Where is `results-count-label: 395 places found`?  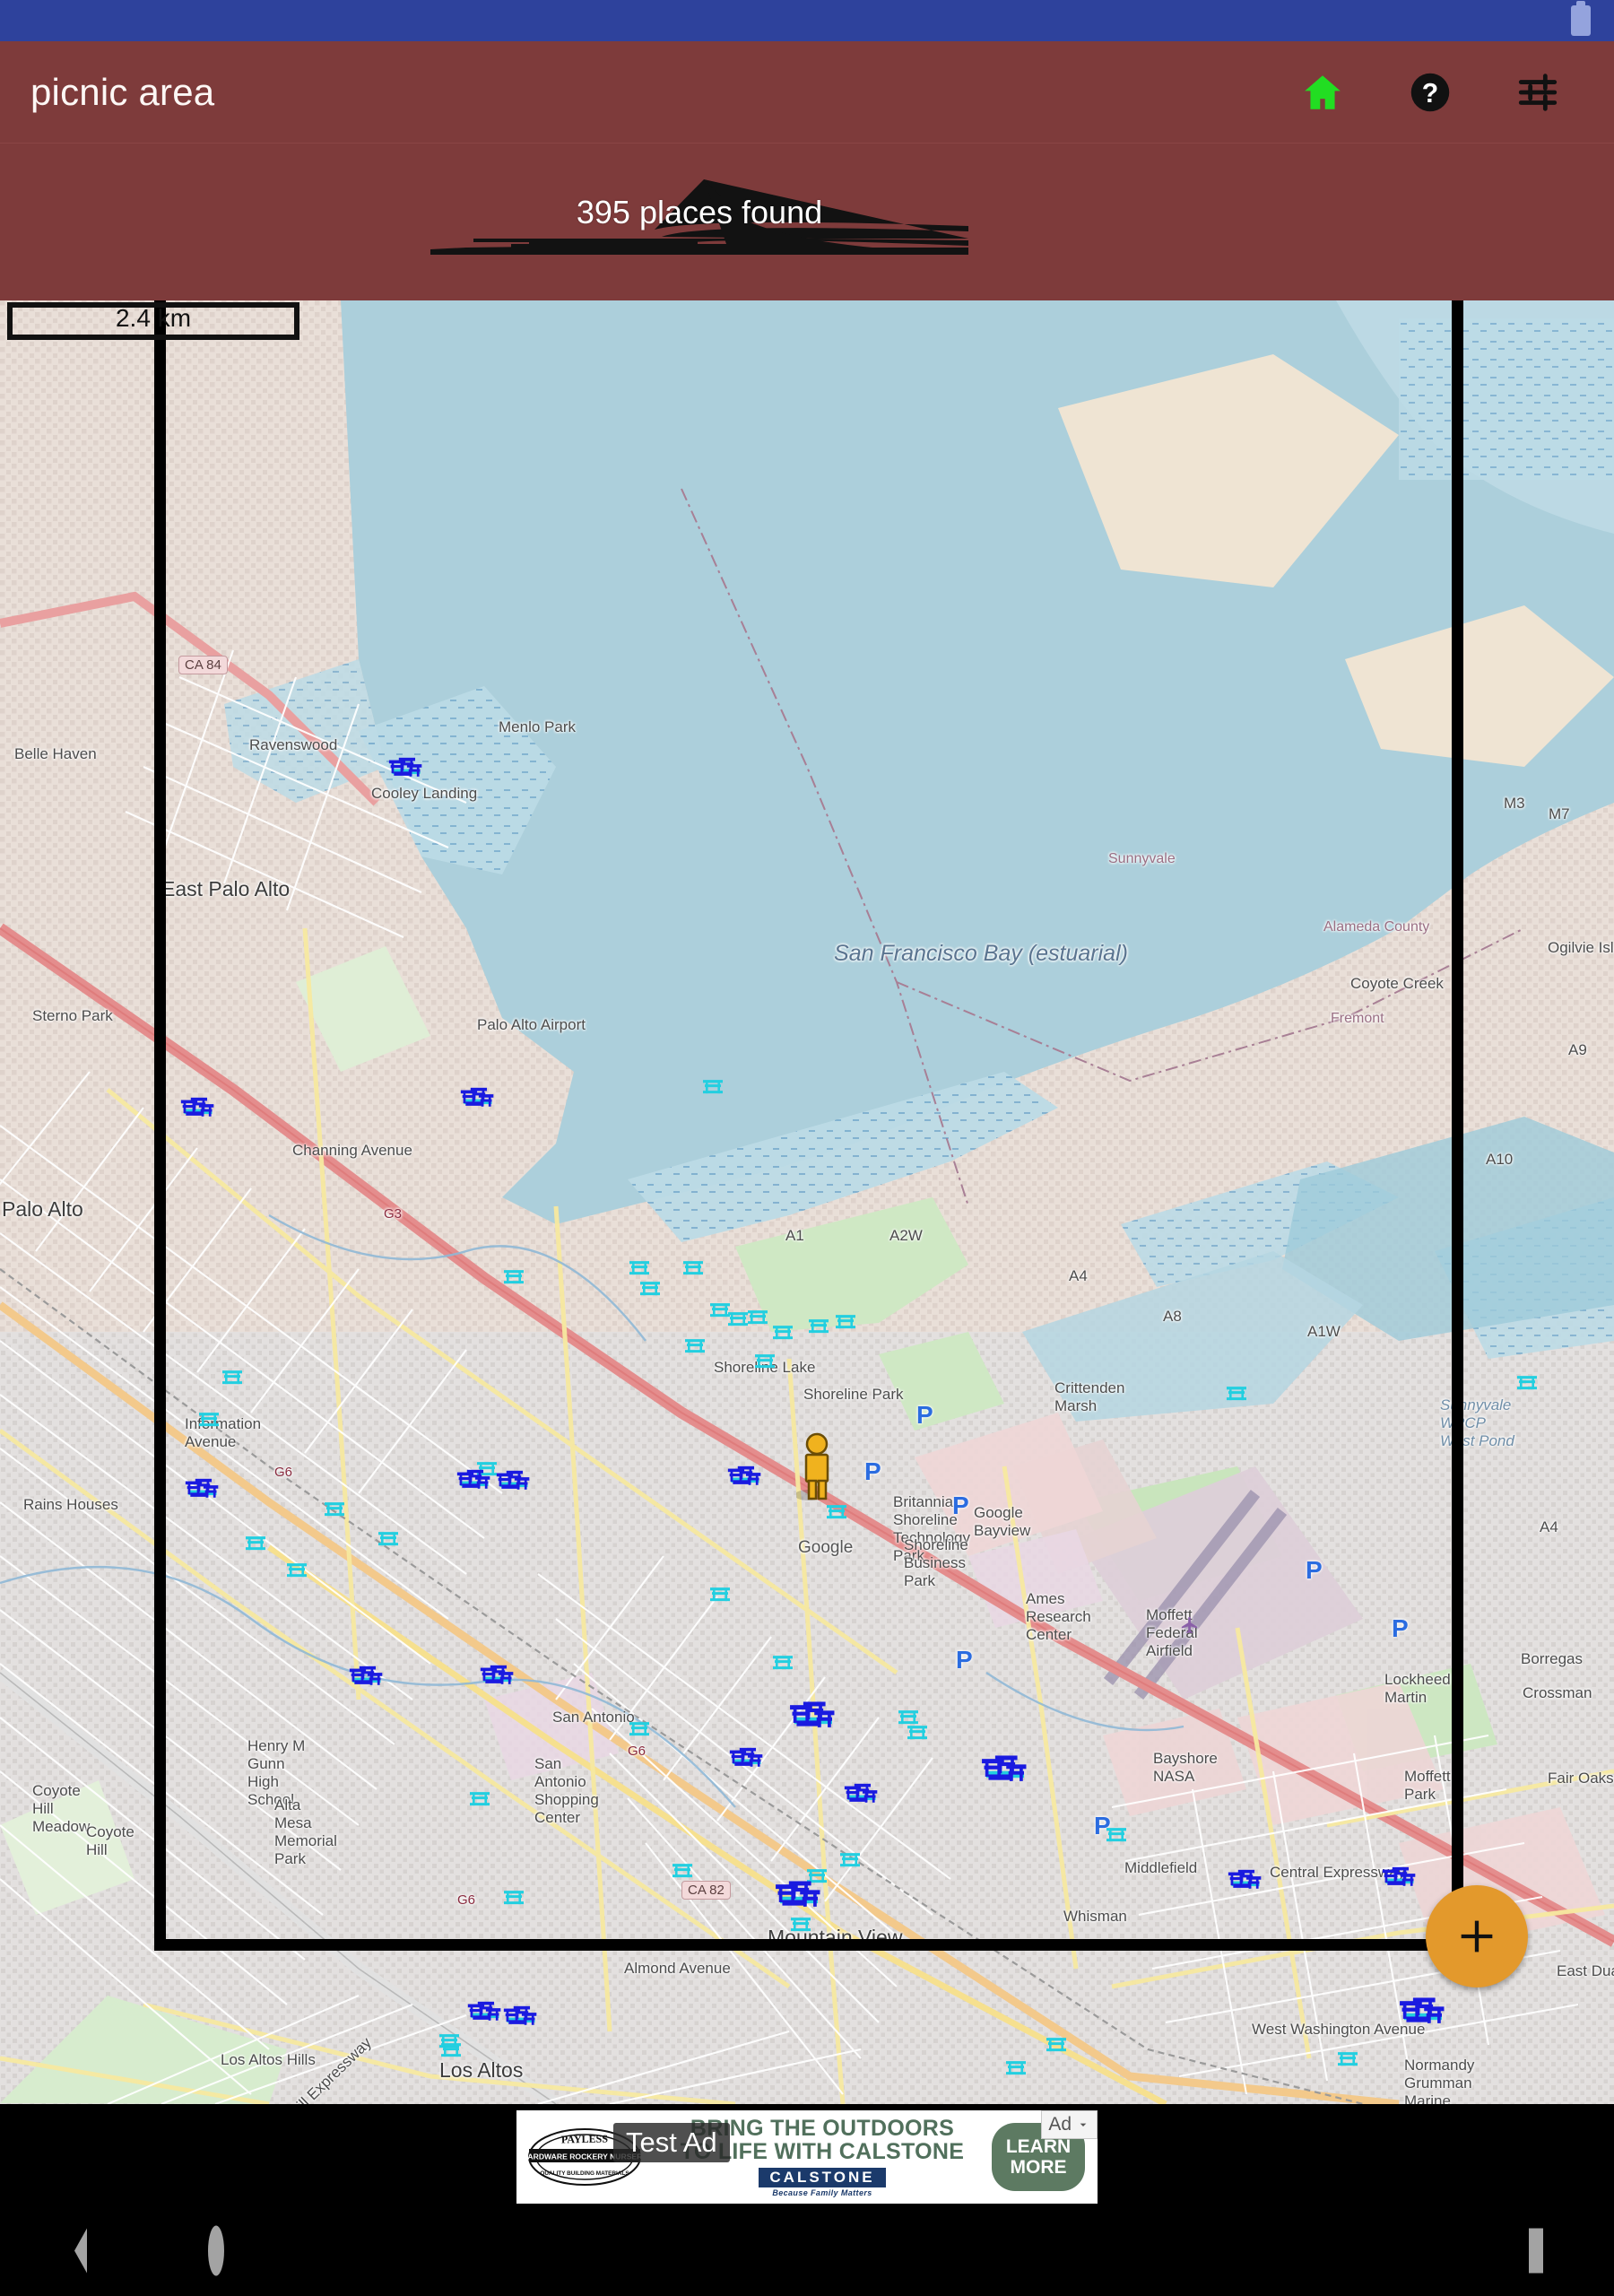
results-count-label: 395 places found is located at coordinates (699, 212).